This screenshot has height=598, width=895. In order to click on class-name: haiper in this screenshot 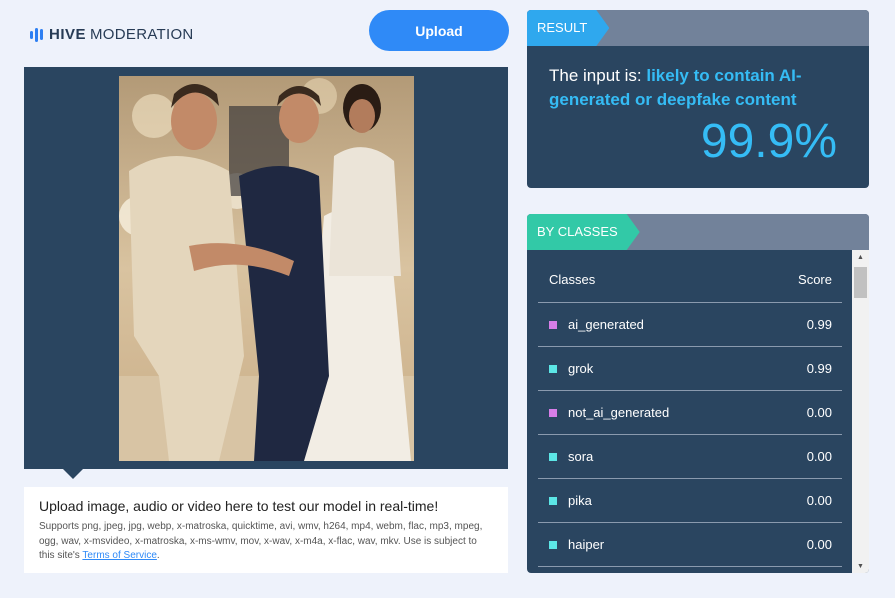, I will do `click(678, 544)`.